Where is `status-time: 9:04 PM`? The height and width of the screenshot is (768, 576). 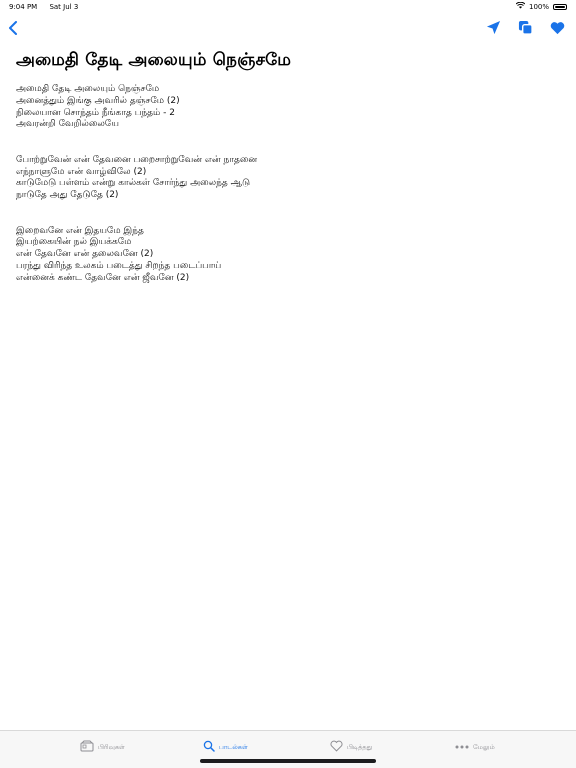
status-time: 9:04 PM is located at coordinates (23, 7).